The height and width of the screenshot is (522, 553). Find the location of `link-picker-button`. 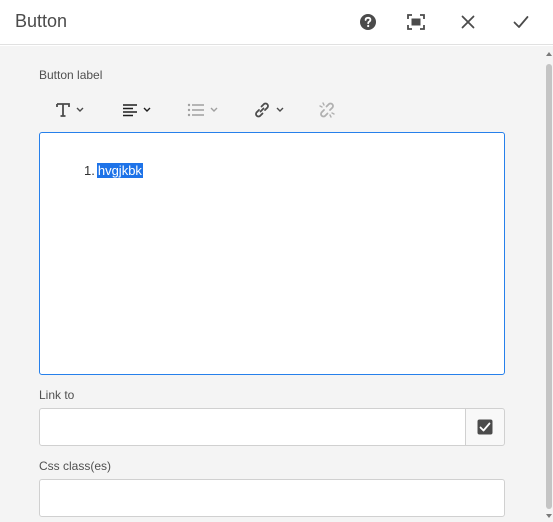

link-picker-button is located at coordinates (485, 427).